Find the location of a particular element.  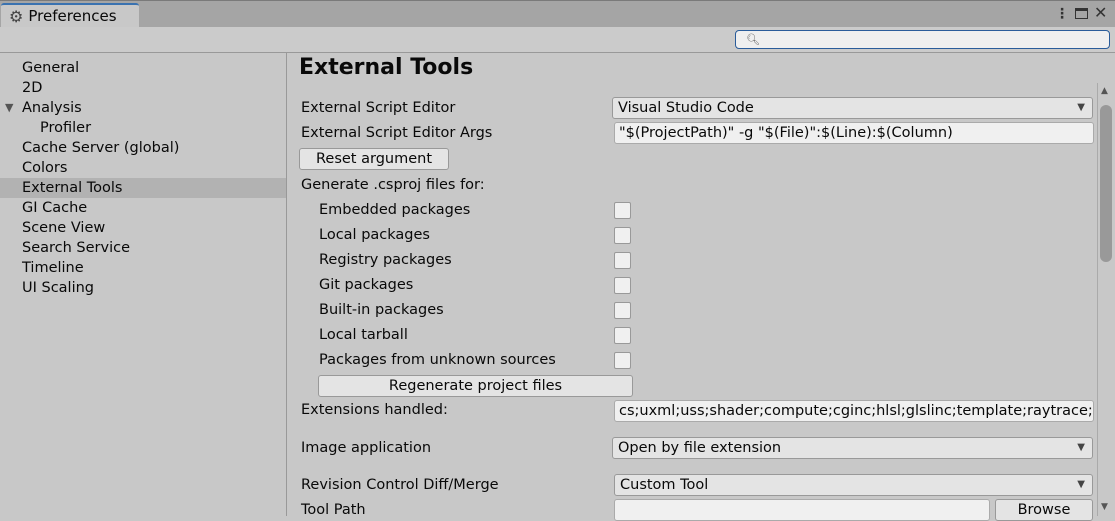

tool-path-input is located at coordinates (802, 510).